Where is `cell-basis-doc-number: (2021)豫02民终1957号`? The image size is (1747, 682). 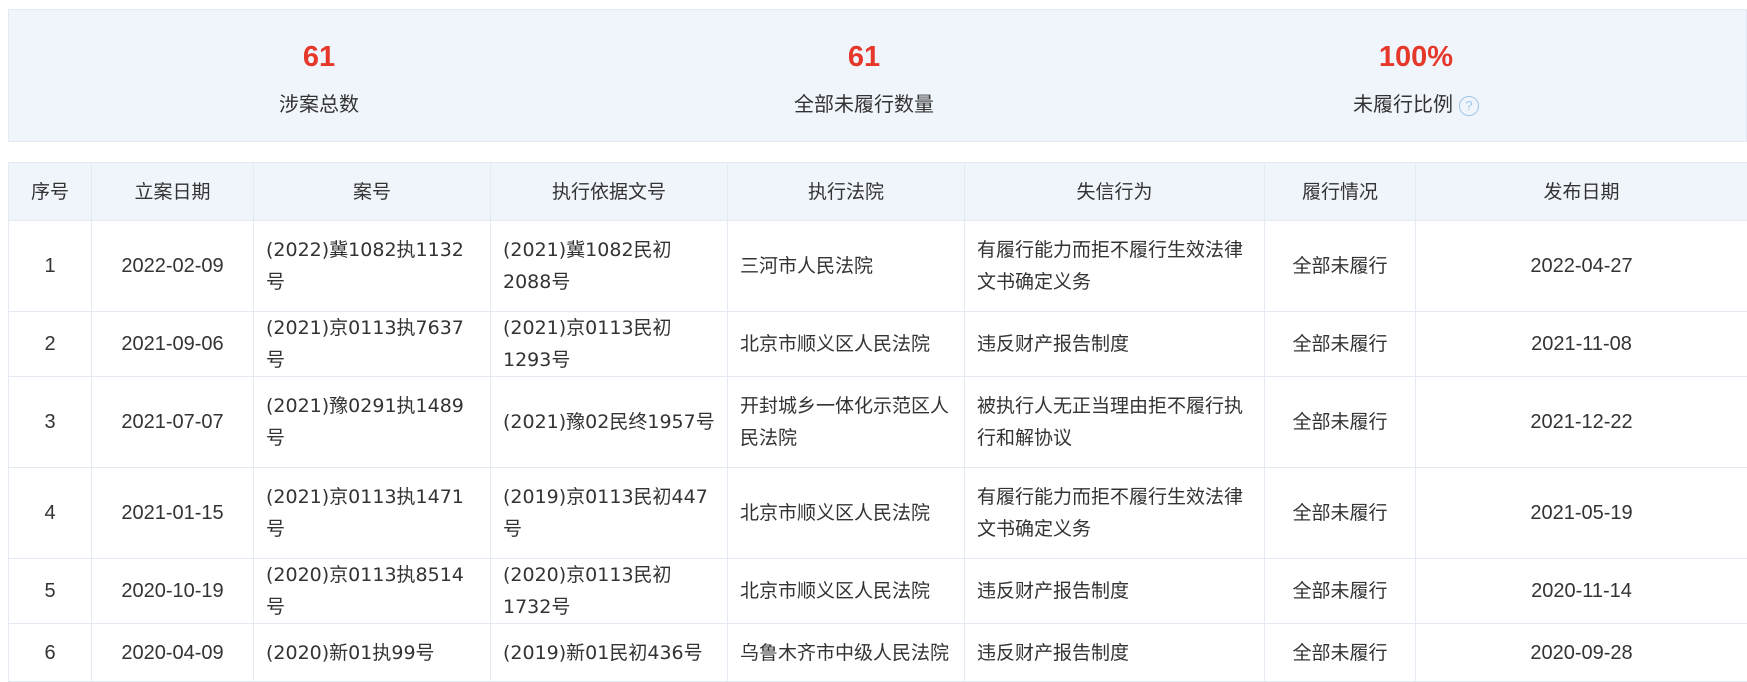 cell-basis-doc-number: (2021)豫02民终1957号 is located at coordinates (609, 422).